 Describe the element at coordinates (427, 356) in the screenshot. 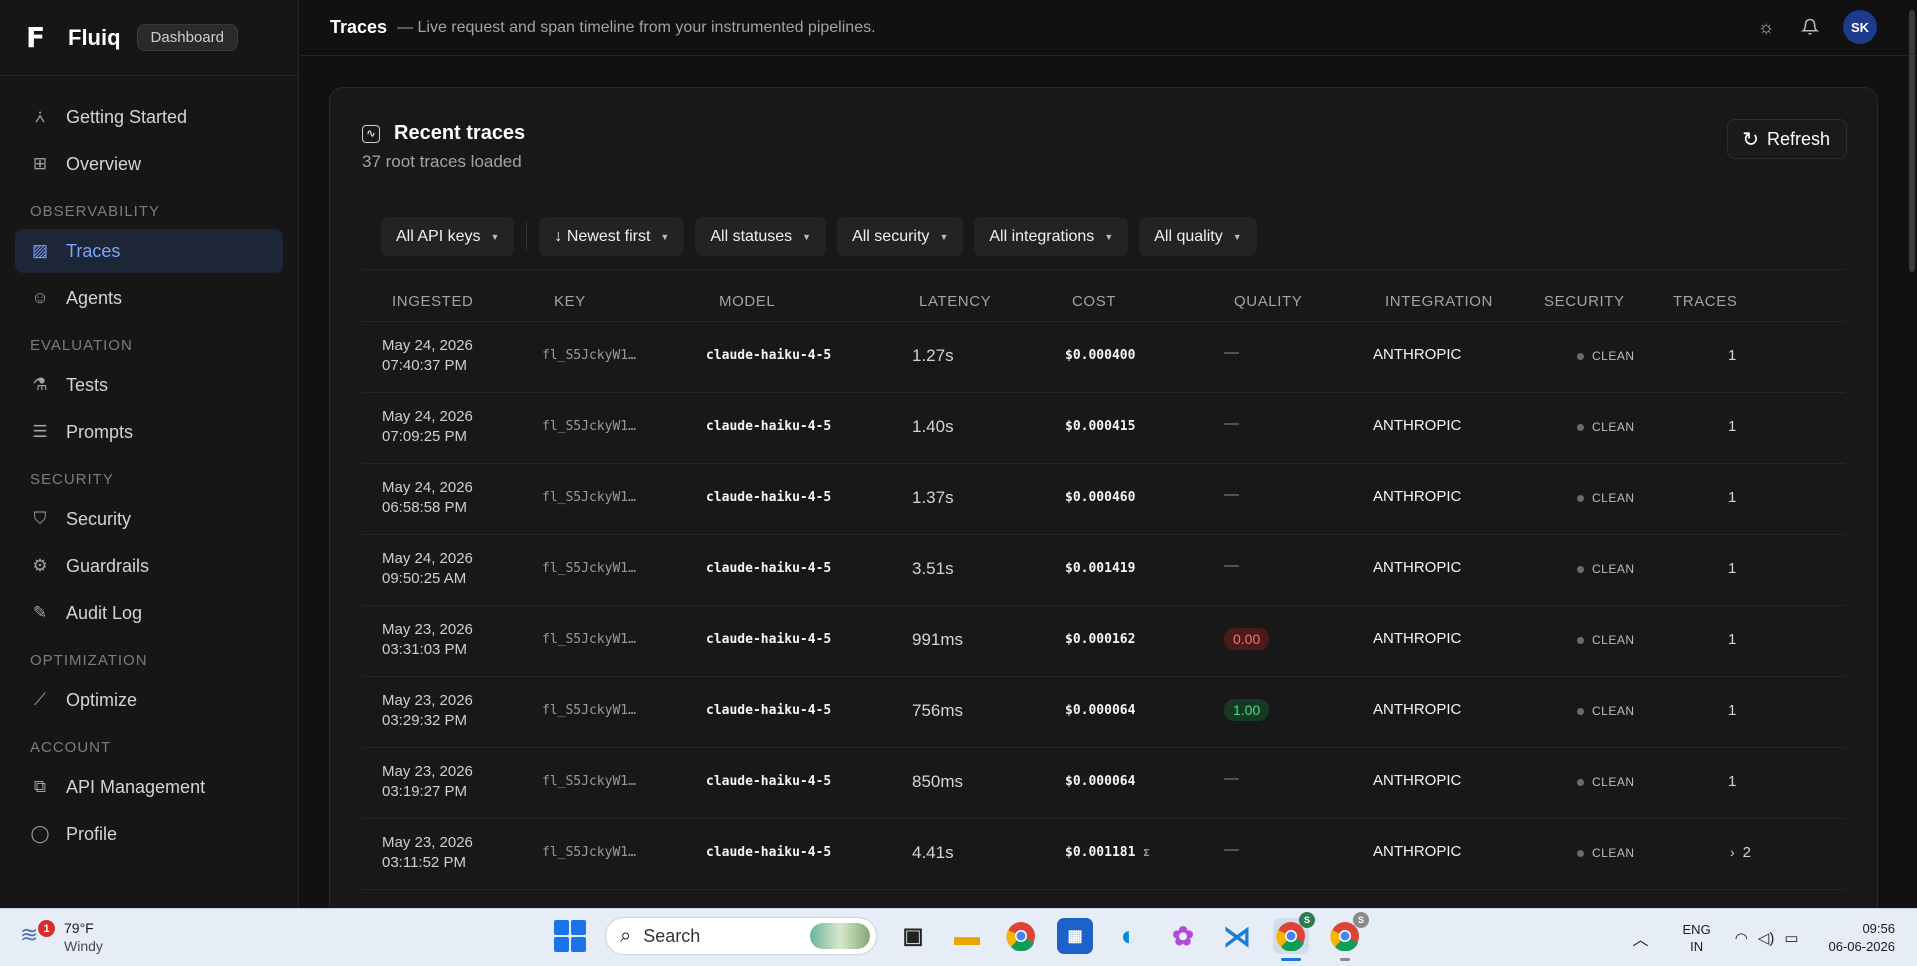

I see `ingested-cell: May 24, 2026 07:40:37 PM` at that location.